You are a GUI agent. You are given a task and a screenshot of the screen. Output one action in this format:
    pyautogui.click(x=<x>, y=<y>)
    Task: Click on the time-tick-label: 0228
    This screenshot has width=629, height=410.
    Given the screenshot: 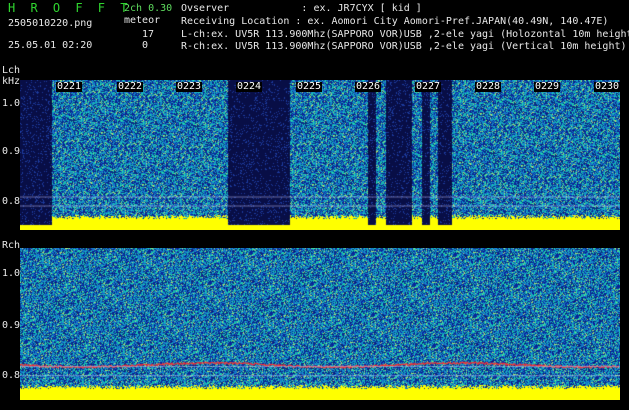 What is the action you would take?
    pyautogui.click(x=488, y=86)
    